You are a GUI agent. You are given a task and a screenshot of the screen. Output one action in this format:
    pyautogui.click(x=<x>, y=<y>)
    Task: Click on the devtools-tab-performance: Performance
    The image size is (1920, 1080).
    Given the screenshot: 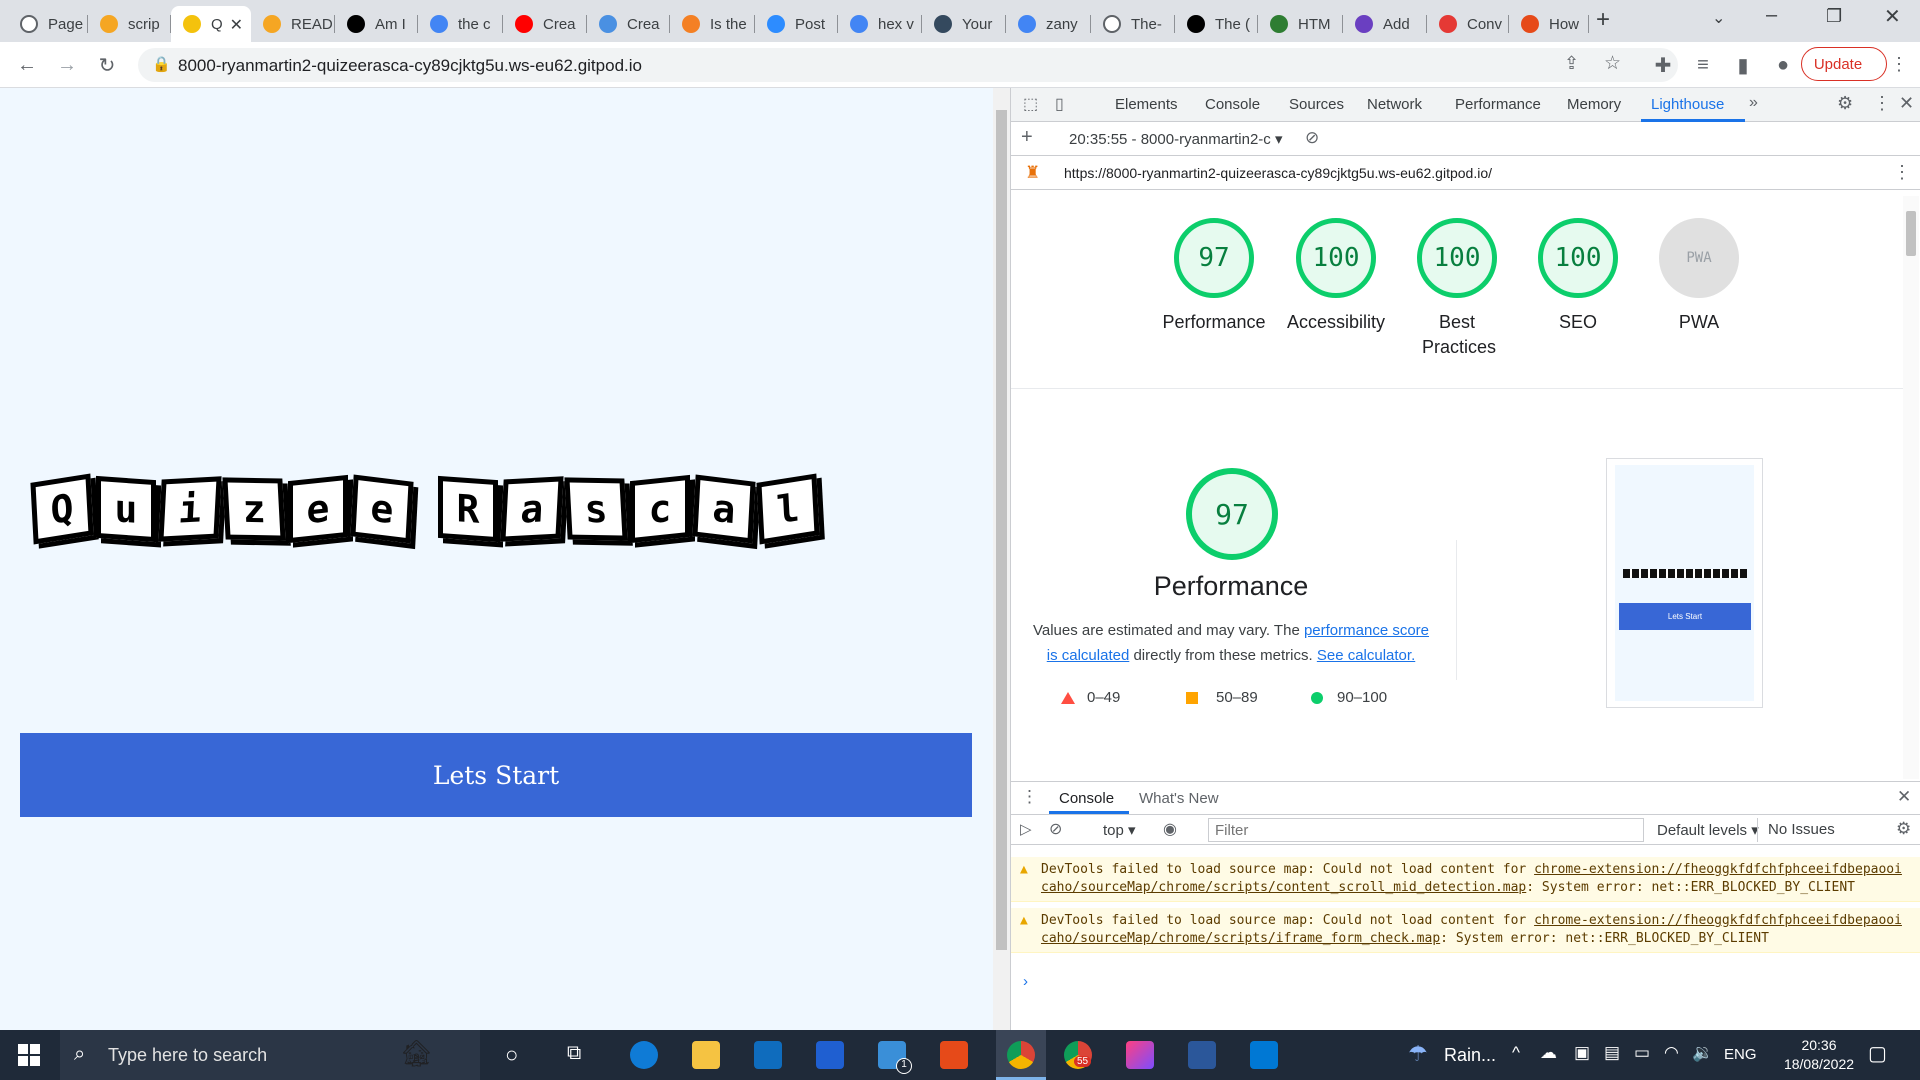 What is the action you would take?
    pyautogui.click(x=1498, y=104)
    